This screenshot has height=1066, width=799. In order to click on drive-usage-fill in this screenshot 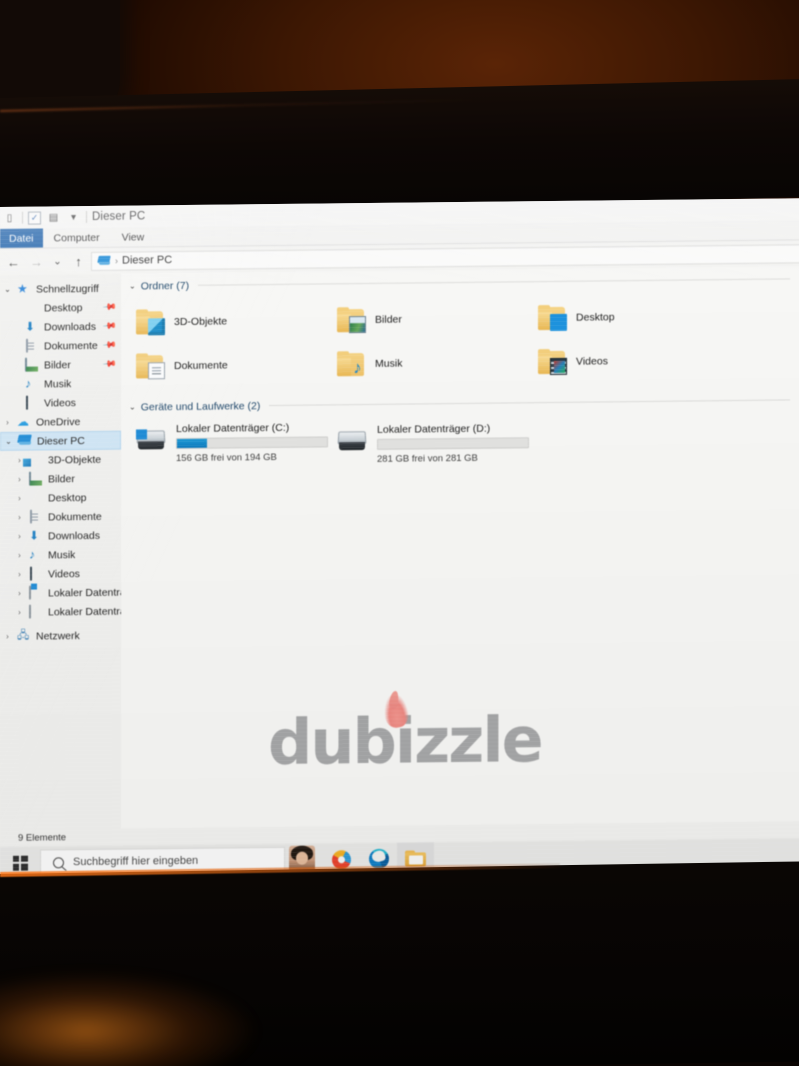, I will do `click(192, 443)`.